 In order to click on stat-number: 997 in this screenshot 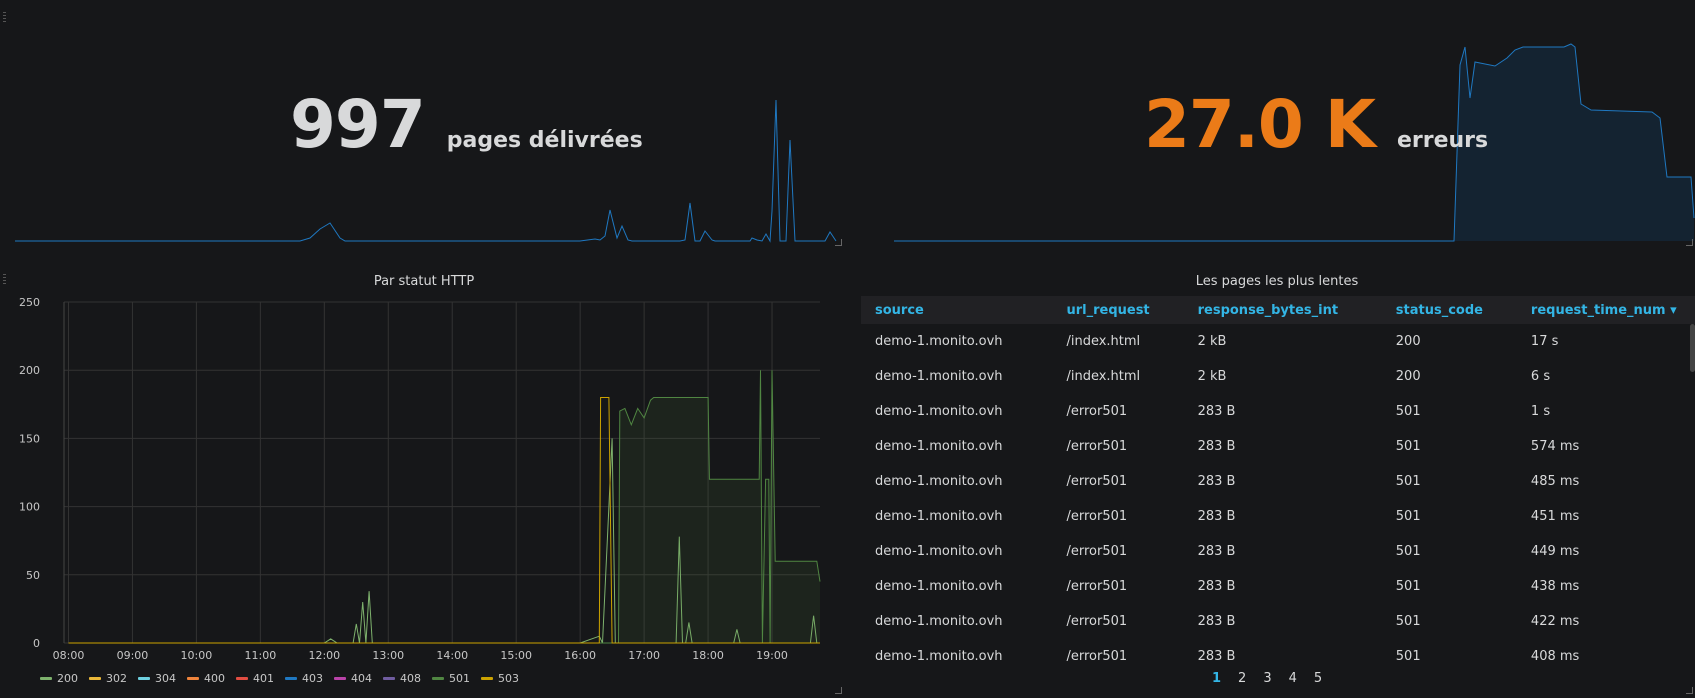, I will do `click(358, 124)`.